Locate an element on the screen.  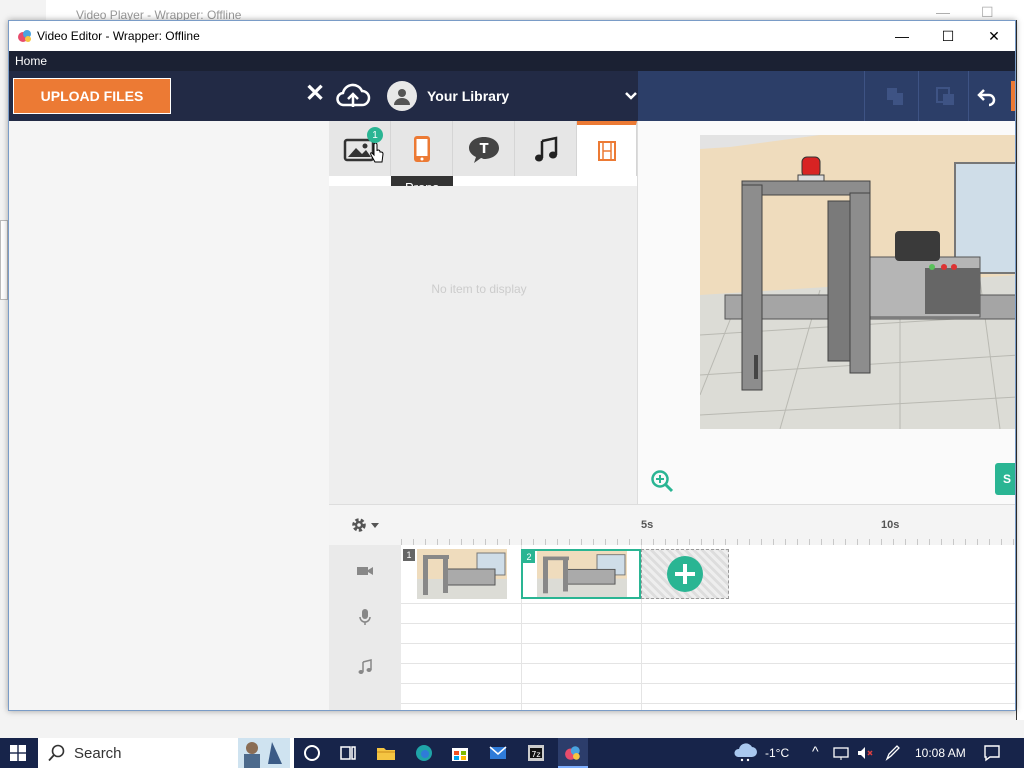
tab-music is located at coordinates (546, 148).